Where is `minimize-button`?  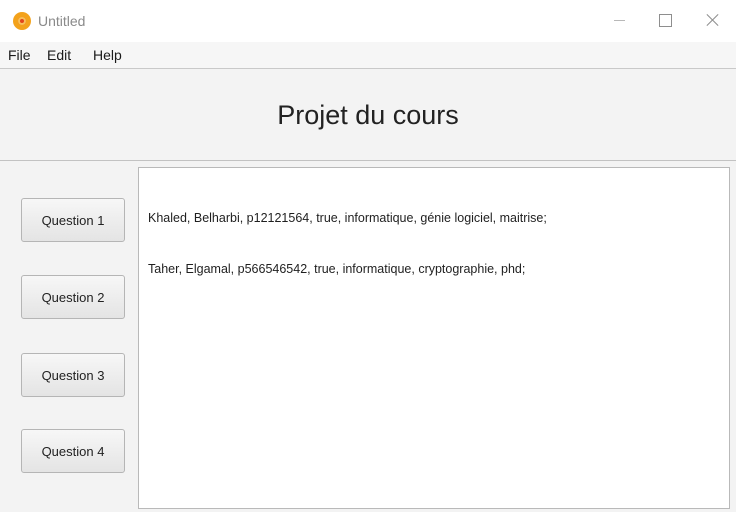 minimize-button is located at coordinates (619, 20).